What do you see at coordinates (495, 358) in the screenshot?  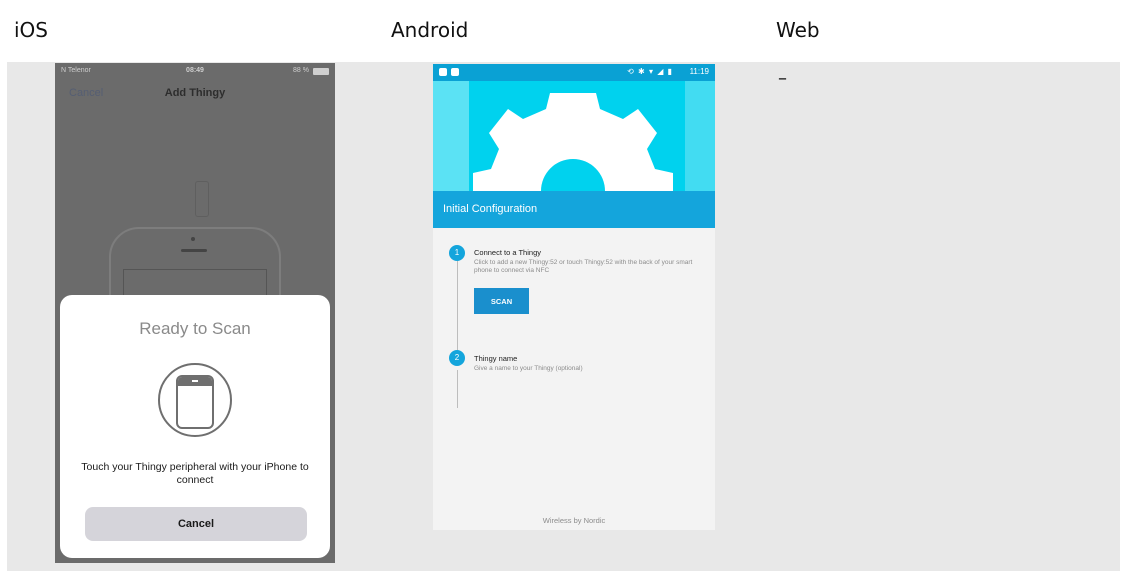 I see `step-title: Thingy name` at bounding box center [495, 358].